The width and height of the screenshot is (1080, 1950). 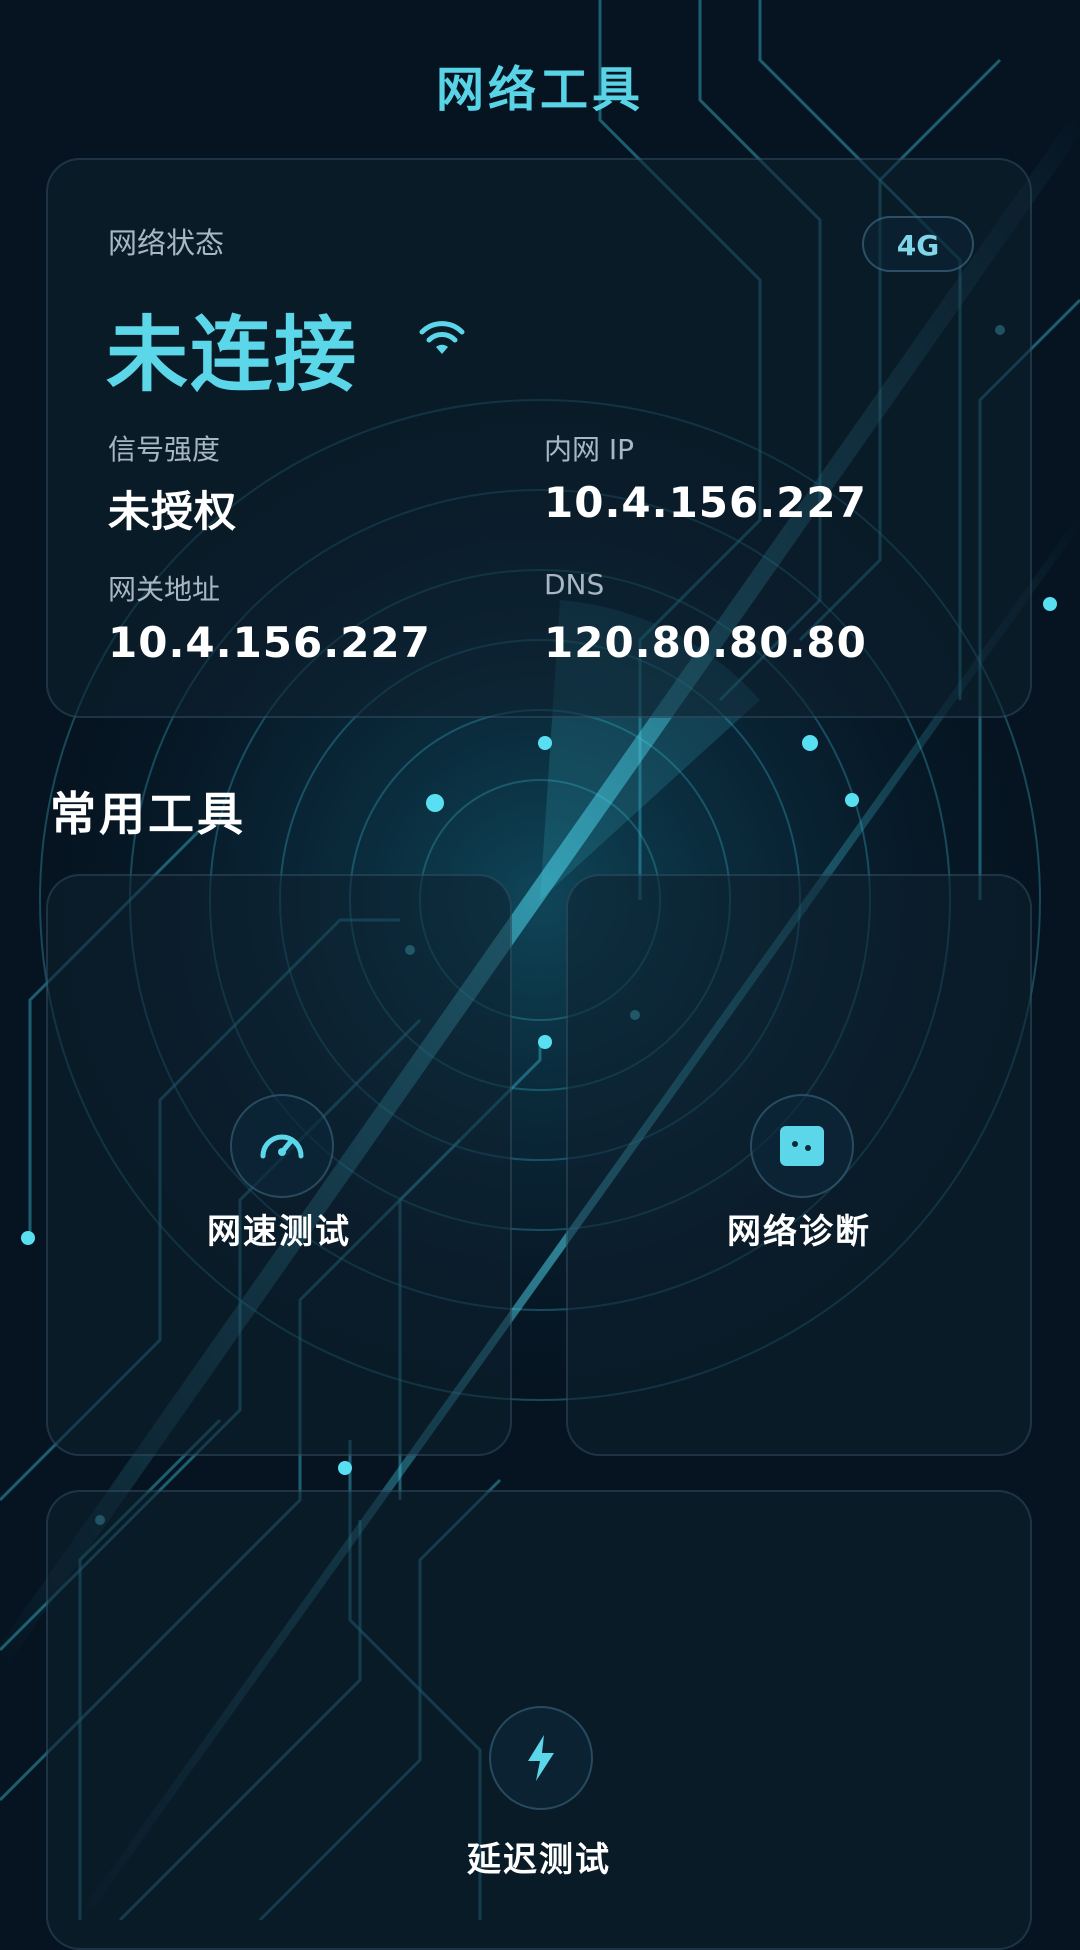 I want to click on latency-test-label: 延迟测试, so click(x=539, y=1860).